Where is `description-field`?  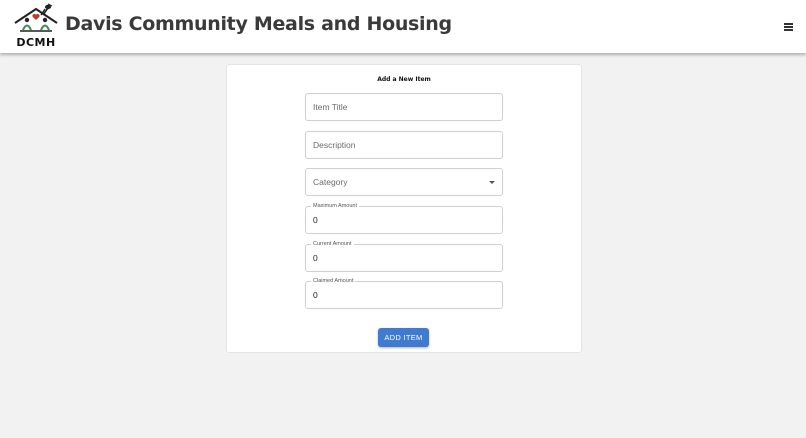
description-field is located at coordinates (404, 145).